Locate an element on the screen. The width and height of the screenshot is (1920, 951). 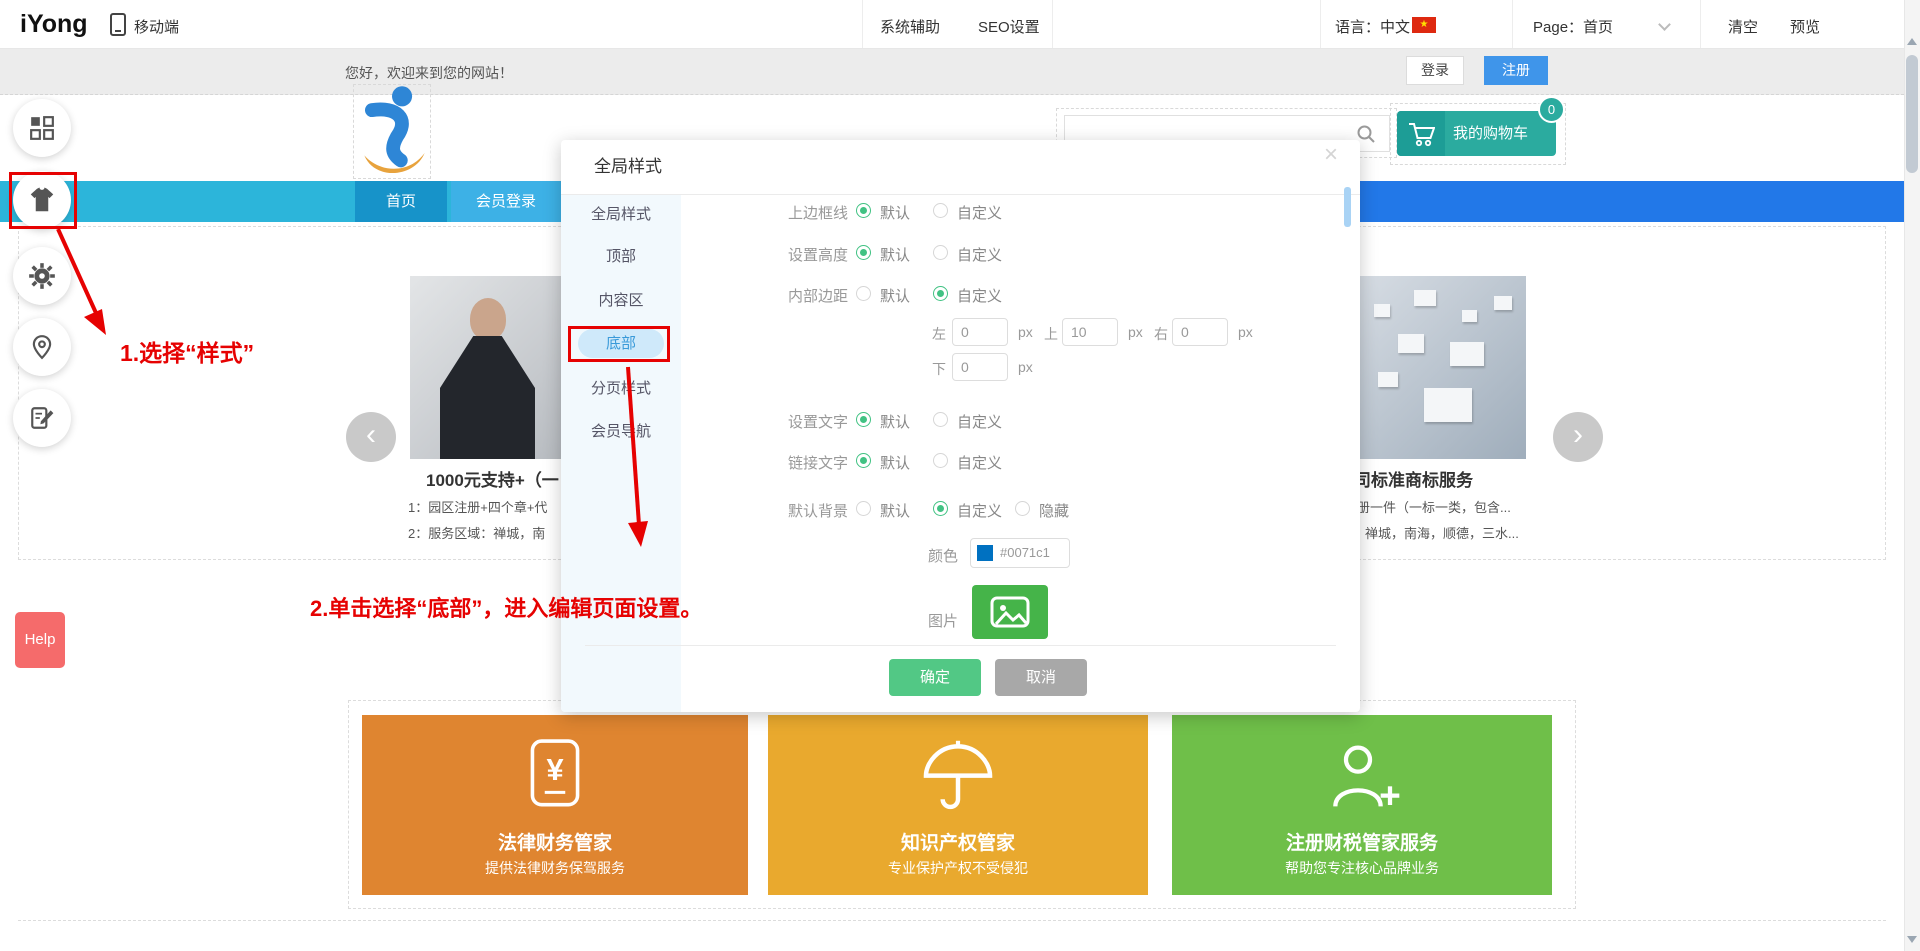
help-button: Help is located at coordinates (40, 640).